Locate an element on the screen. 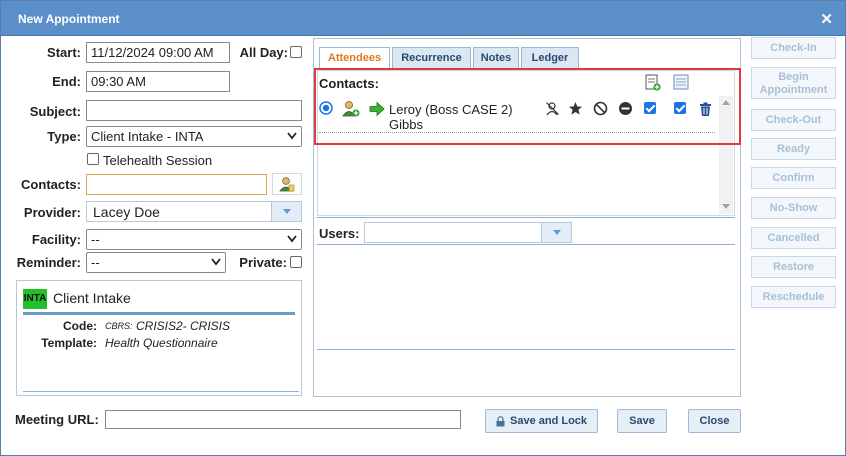  tab-attendees: Attendees is located at coordinates (354, 58).